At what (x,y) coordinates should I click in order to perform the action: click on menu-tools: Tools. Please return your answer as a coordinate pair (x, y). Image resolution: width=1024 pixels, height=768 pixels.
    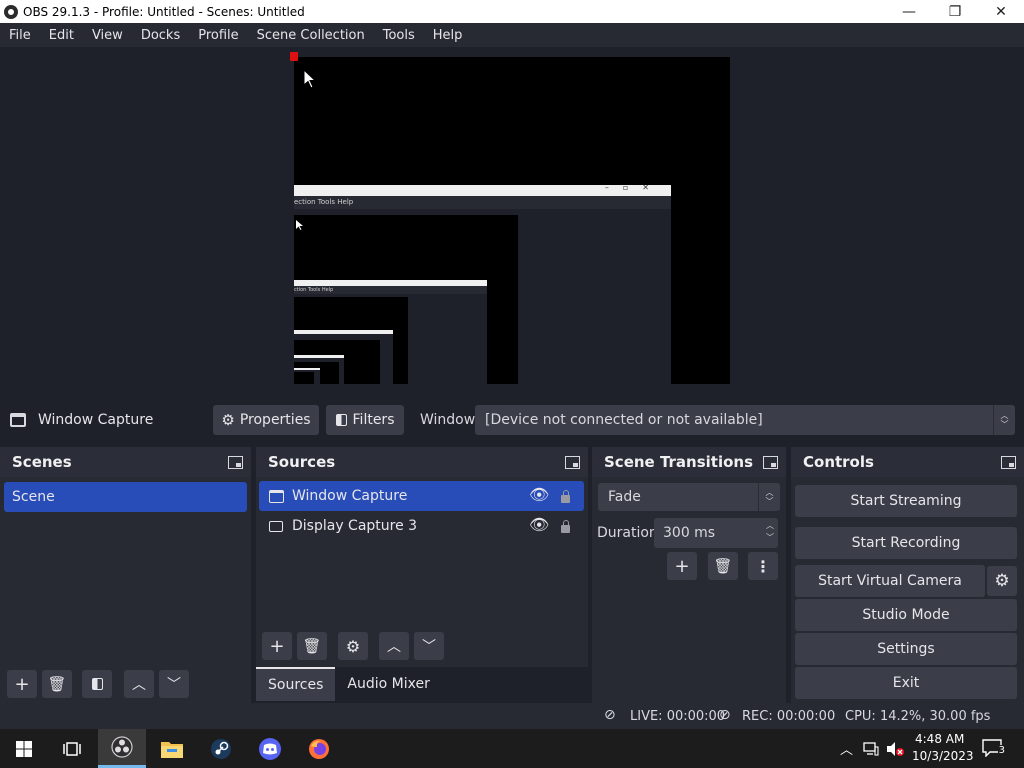
    Looking at the image, I should click on (399, 35).